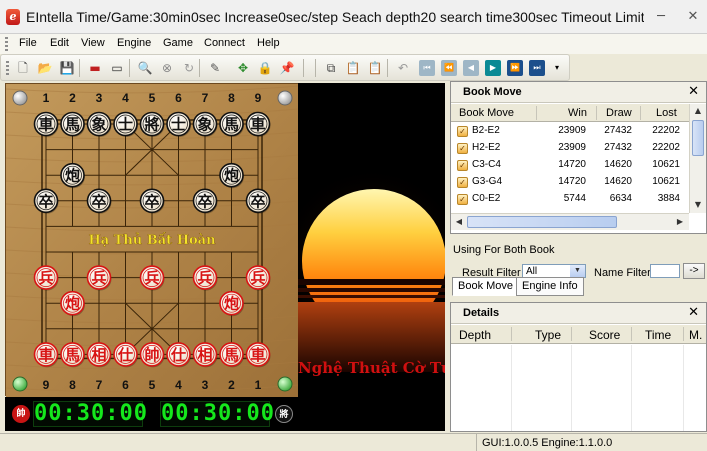  Describe the element at coordinates (285, 98) in the screenshot. I see `black-turn-indicator-icon` at that location.